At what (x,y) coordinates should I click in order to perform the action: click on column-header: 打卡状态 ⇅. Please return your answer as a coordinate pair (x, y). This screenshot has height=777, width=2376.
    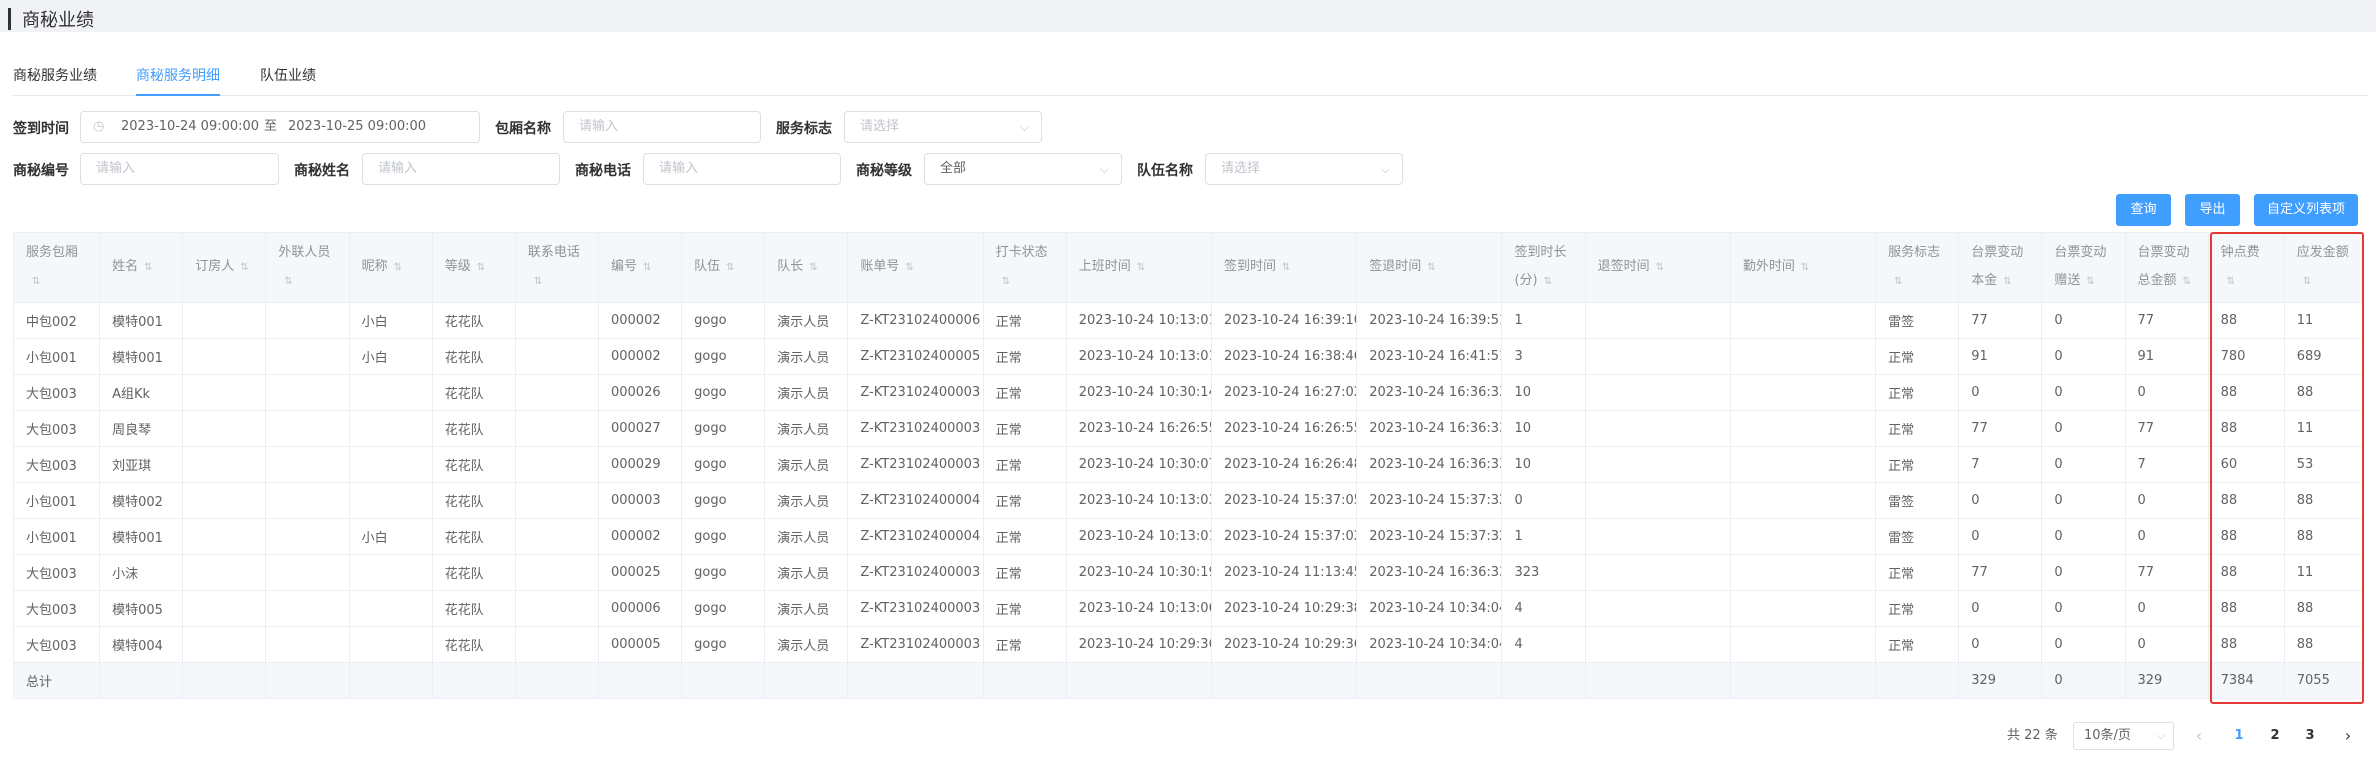
    Looking at the image, I should click on (1024, 267).